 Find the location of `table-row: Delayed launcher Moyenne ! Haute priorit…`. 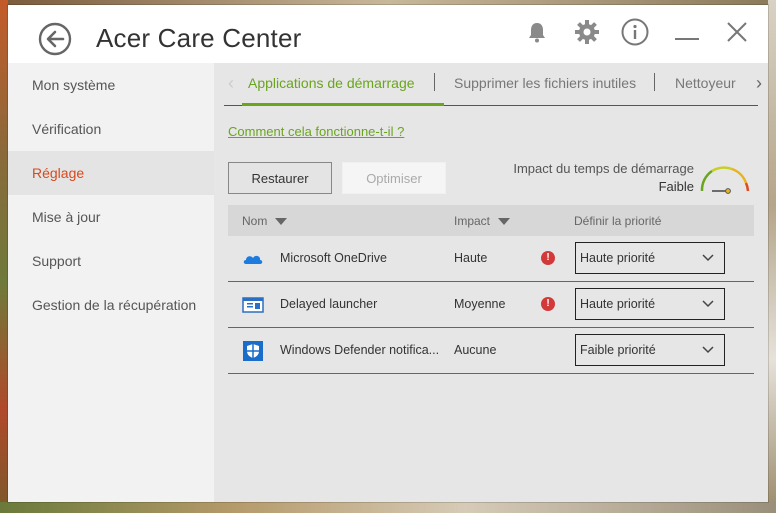

table-row: Delayed launcher Moyenne ! Haute priorit… is located at coordinates (491, 305).